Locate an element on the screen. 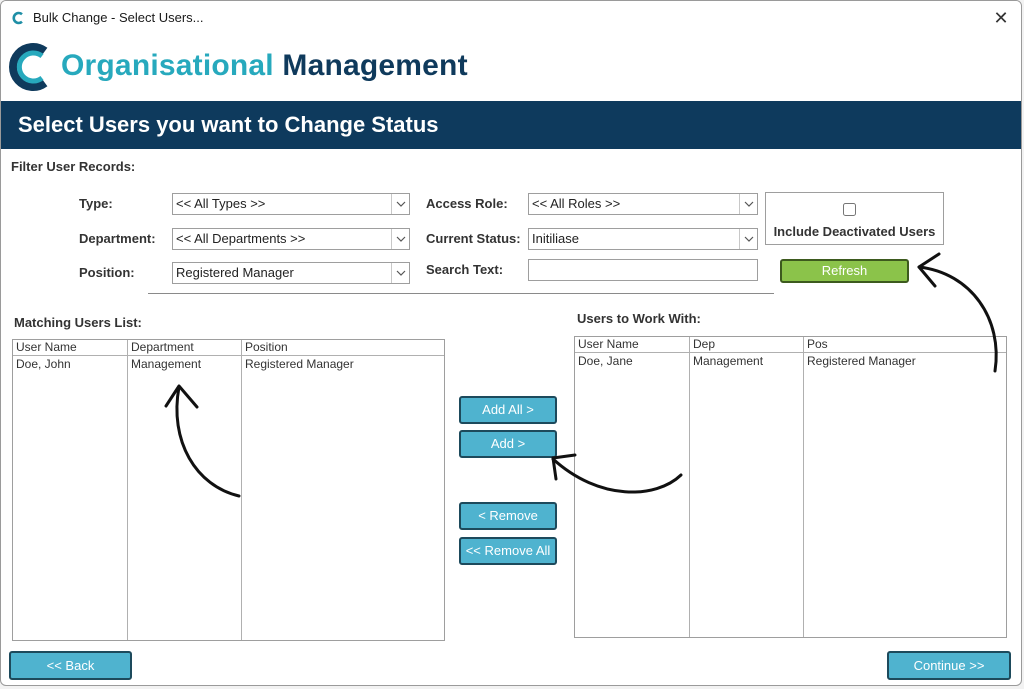 This screenshot has width=1024, height=689. list-cell: Doe, Jane is located at coordinates (632, 361).